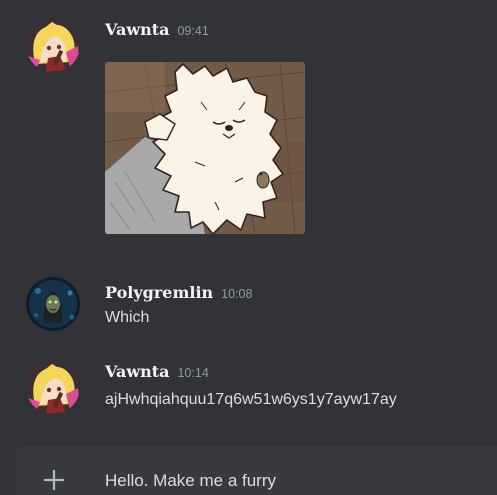 Image resolution: width=497 pixels, height=495 pixels. Describe the element at coordinates (193, 373) in the screenshot. I see `timestamp: 10:14` at that location.